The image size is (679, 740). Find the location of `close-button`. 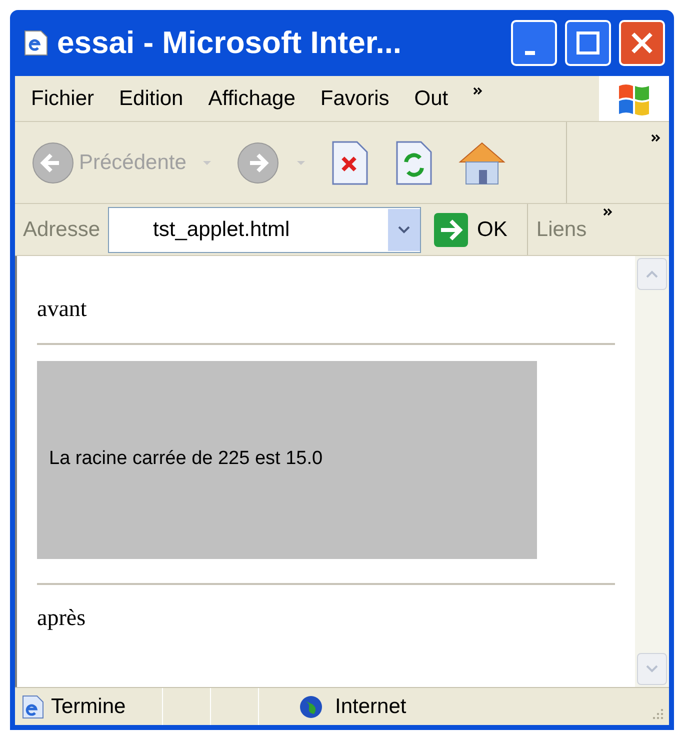

close-button is located at coordinates (642, 43).